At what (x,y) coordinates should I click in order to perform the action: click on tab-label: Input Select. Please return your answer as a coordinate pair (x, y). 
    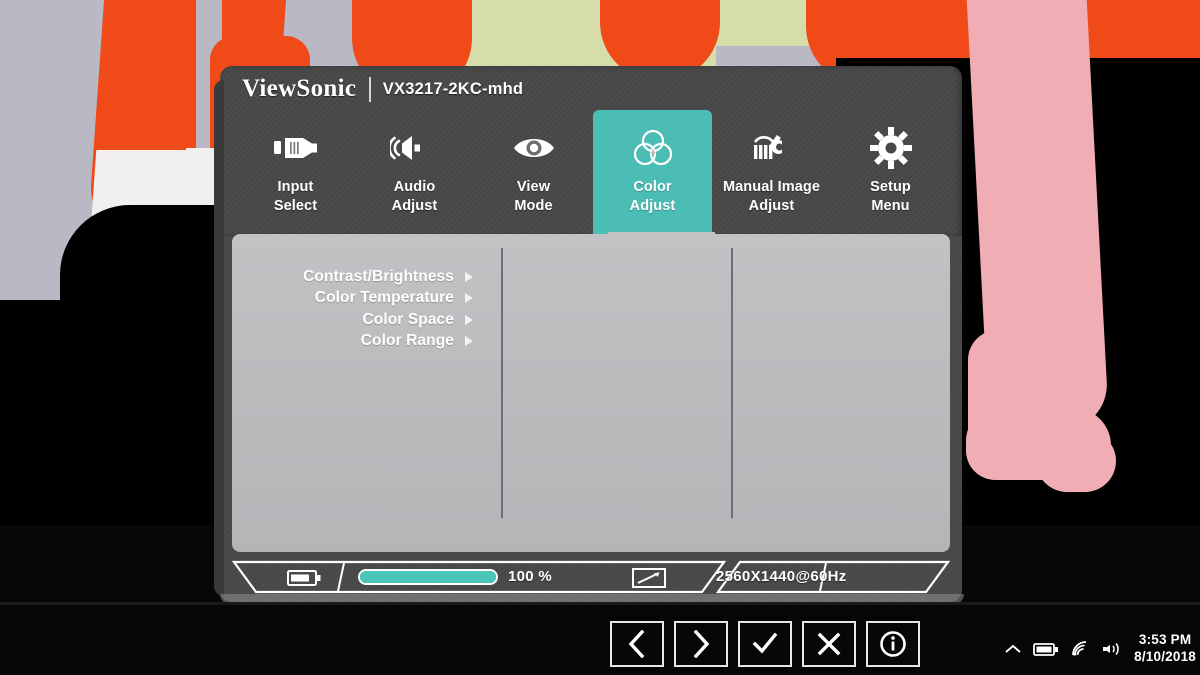
    Looking at the image, I should click on (295, 197).